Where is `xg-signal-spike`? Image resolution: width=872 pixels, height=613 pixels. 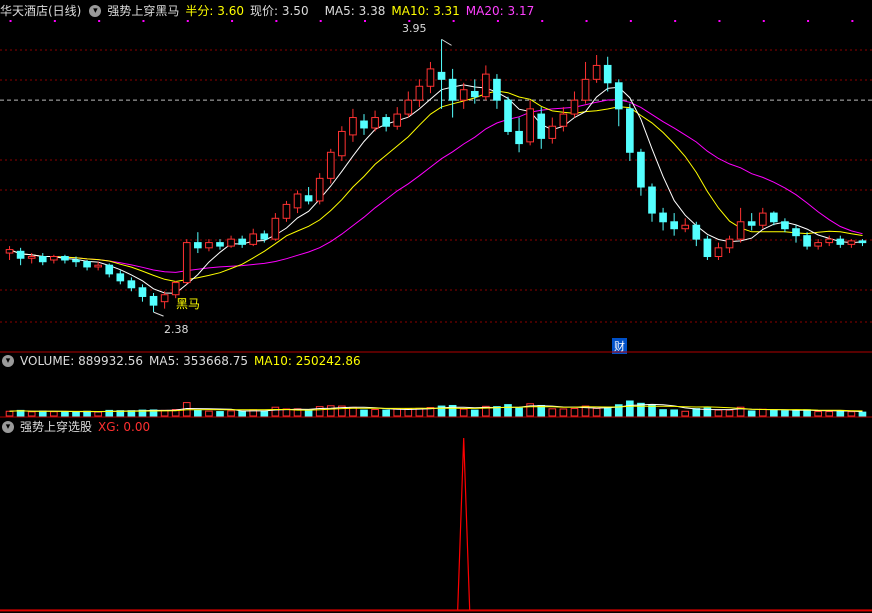
xg-signal-spike is located at coordinates (464, 524).